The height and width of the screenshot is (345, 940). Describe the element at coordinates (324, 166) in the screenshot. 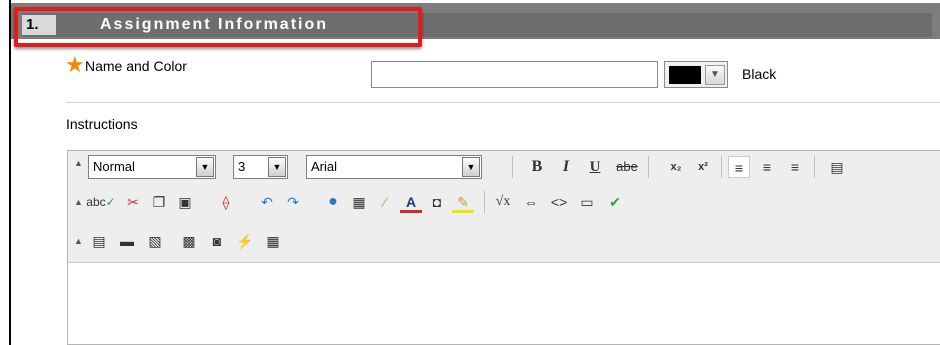

I see `font-select-value: Arial` at that location.